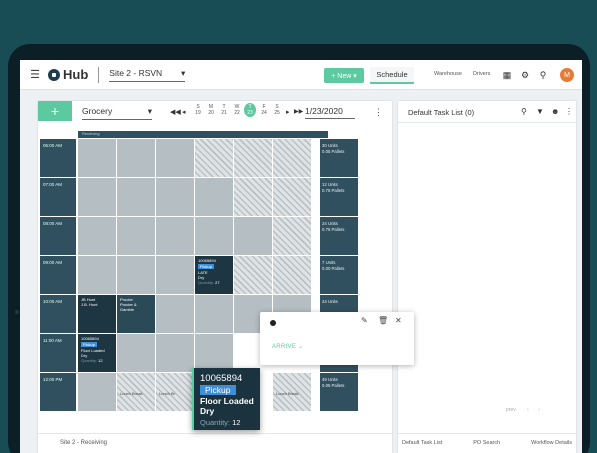 The height and width of the screenshot is (453, 597). Describe the element at coordinates (215, 443) in the screenshot. I see `schedule-footer: Site 2 - Receiving` at that location.